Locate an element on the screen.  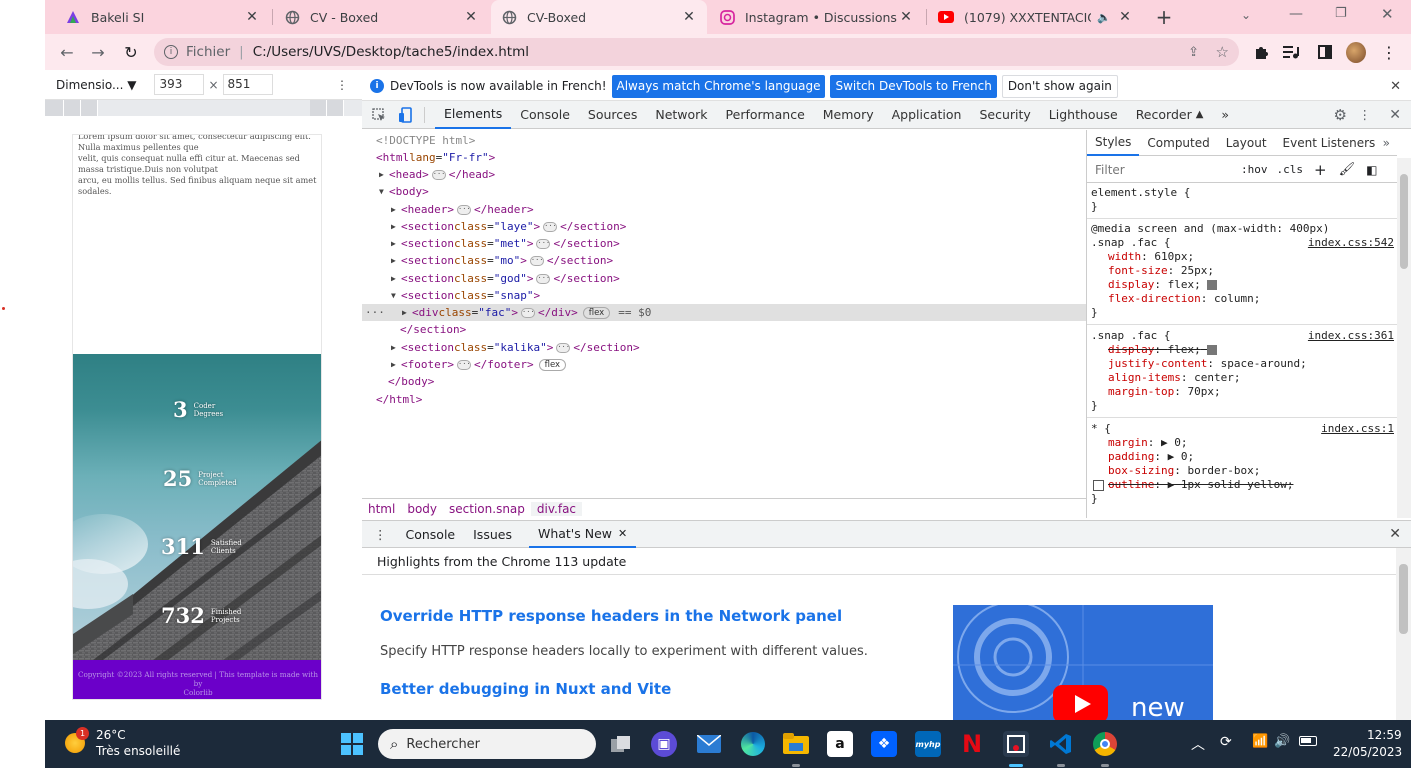
task-view-icon is located at coordinates (621, 744).